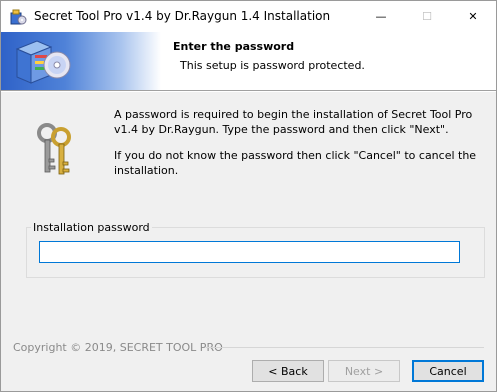 The image size is (497, 392). I want to click on banner-divider-highlight, so click(248, 91).